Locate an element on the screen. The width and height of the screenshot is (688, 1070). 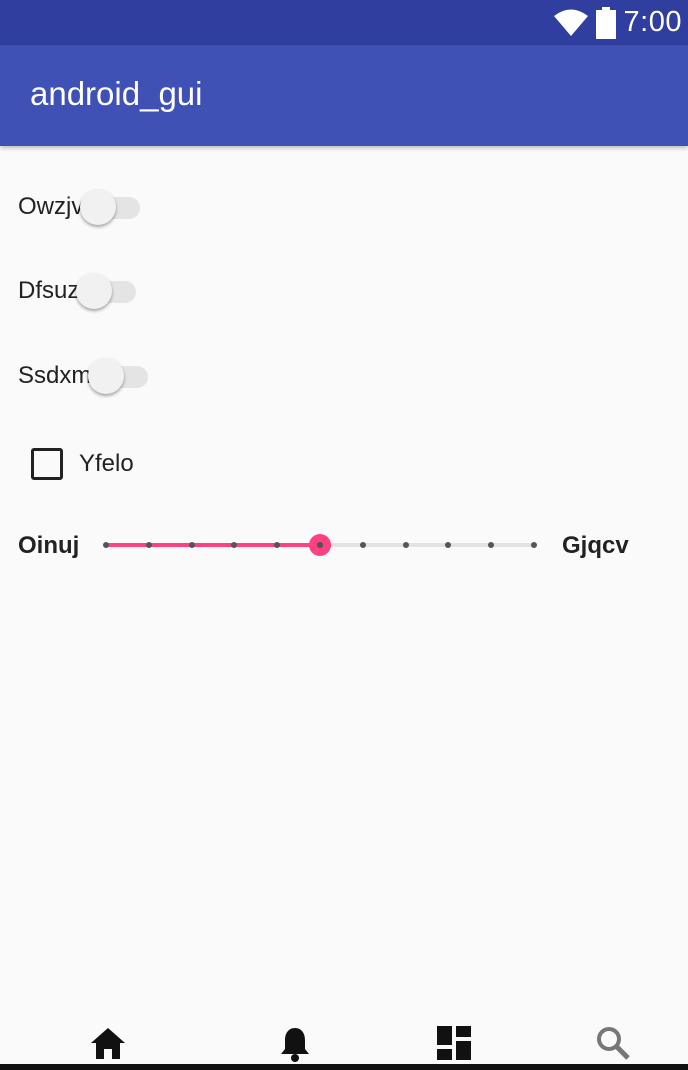
app-bar: android_gui is located at coordinates (344, 95).